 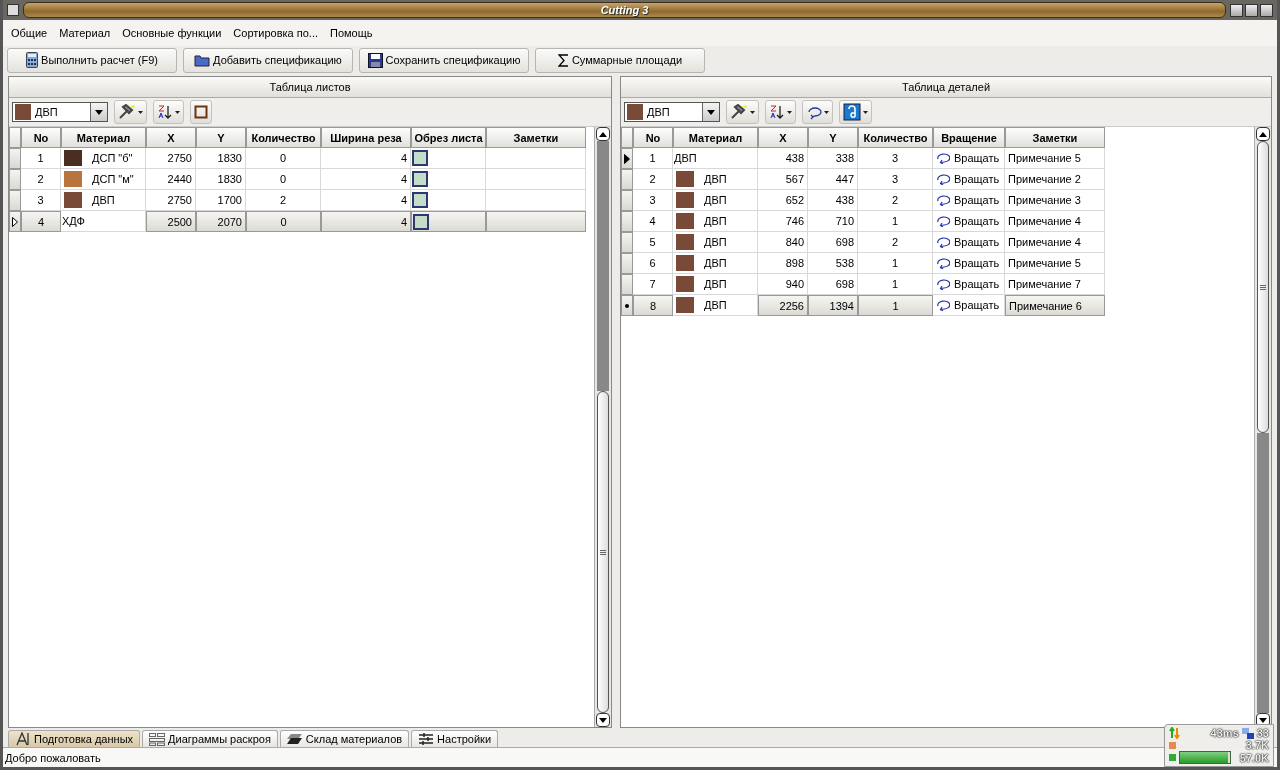 I want to click on toolbar-button: Сохранить спецификацию, so click(x=444, y=60).